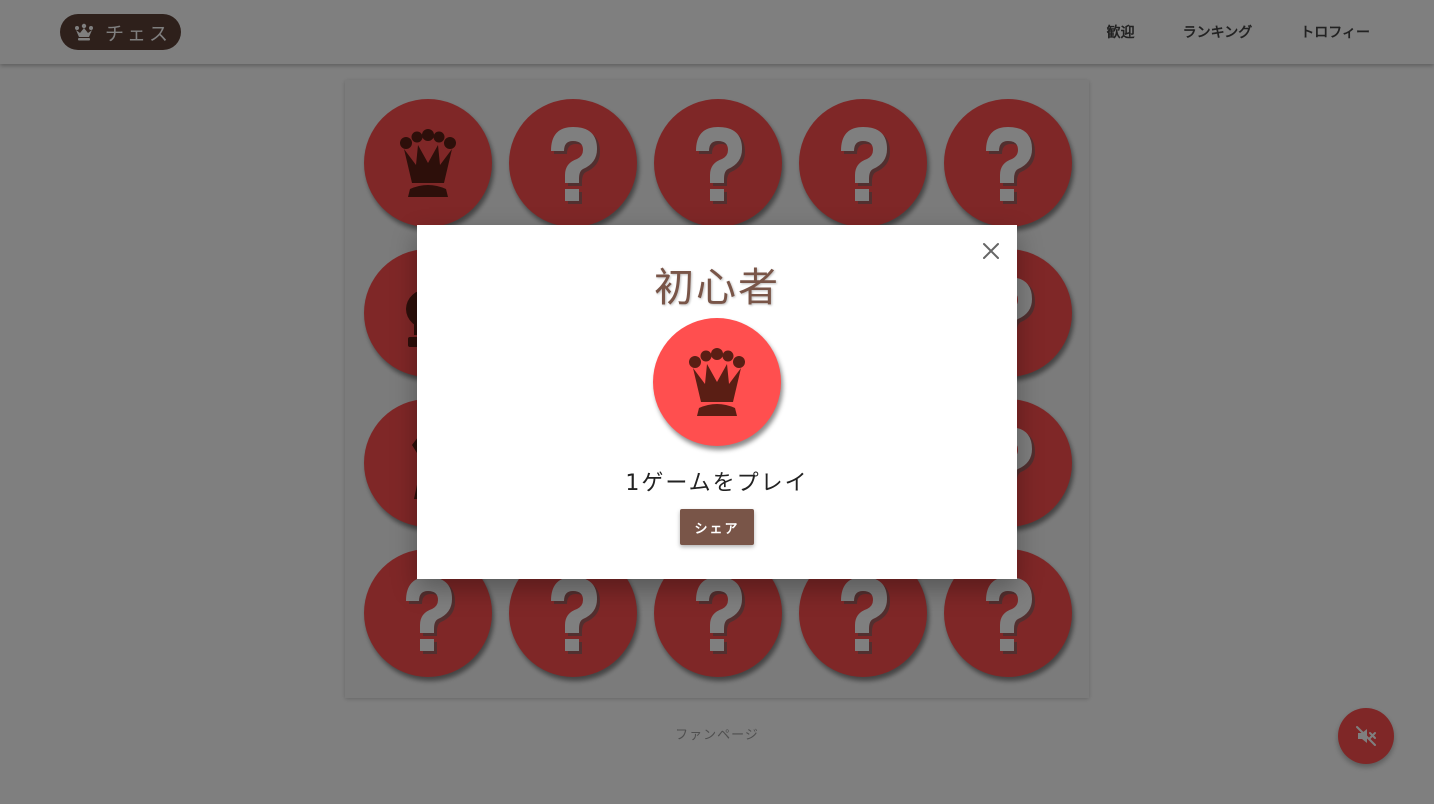 The height and width of the screenshot is (804, 1434). I want to click on modal-title: 初心者, so click(717, 288).